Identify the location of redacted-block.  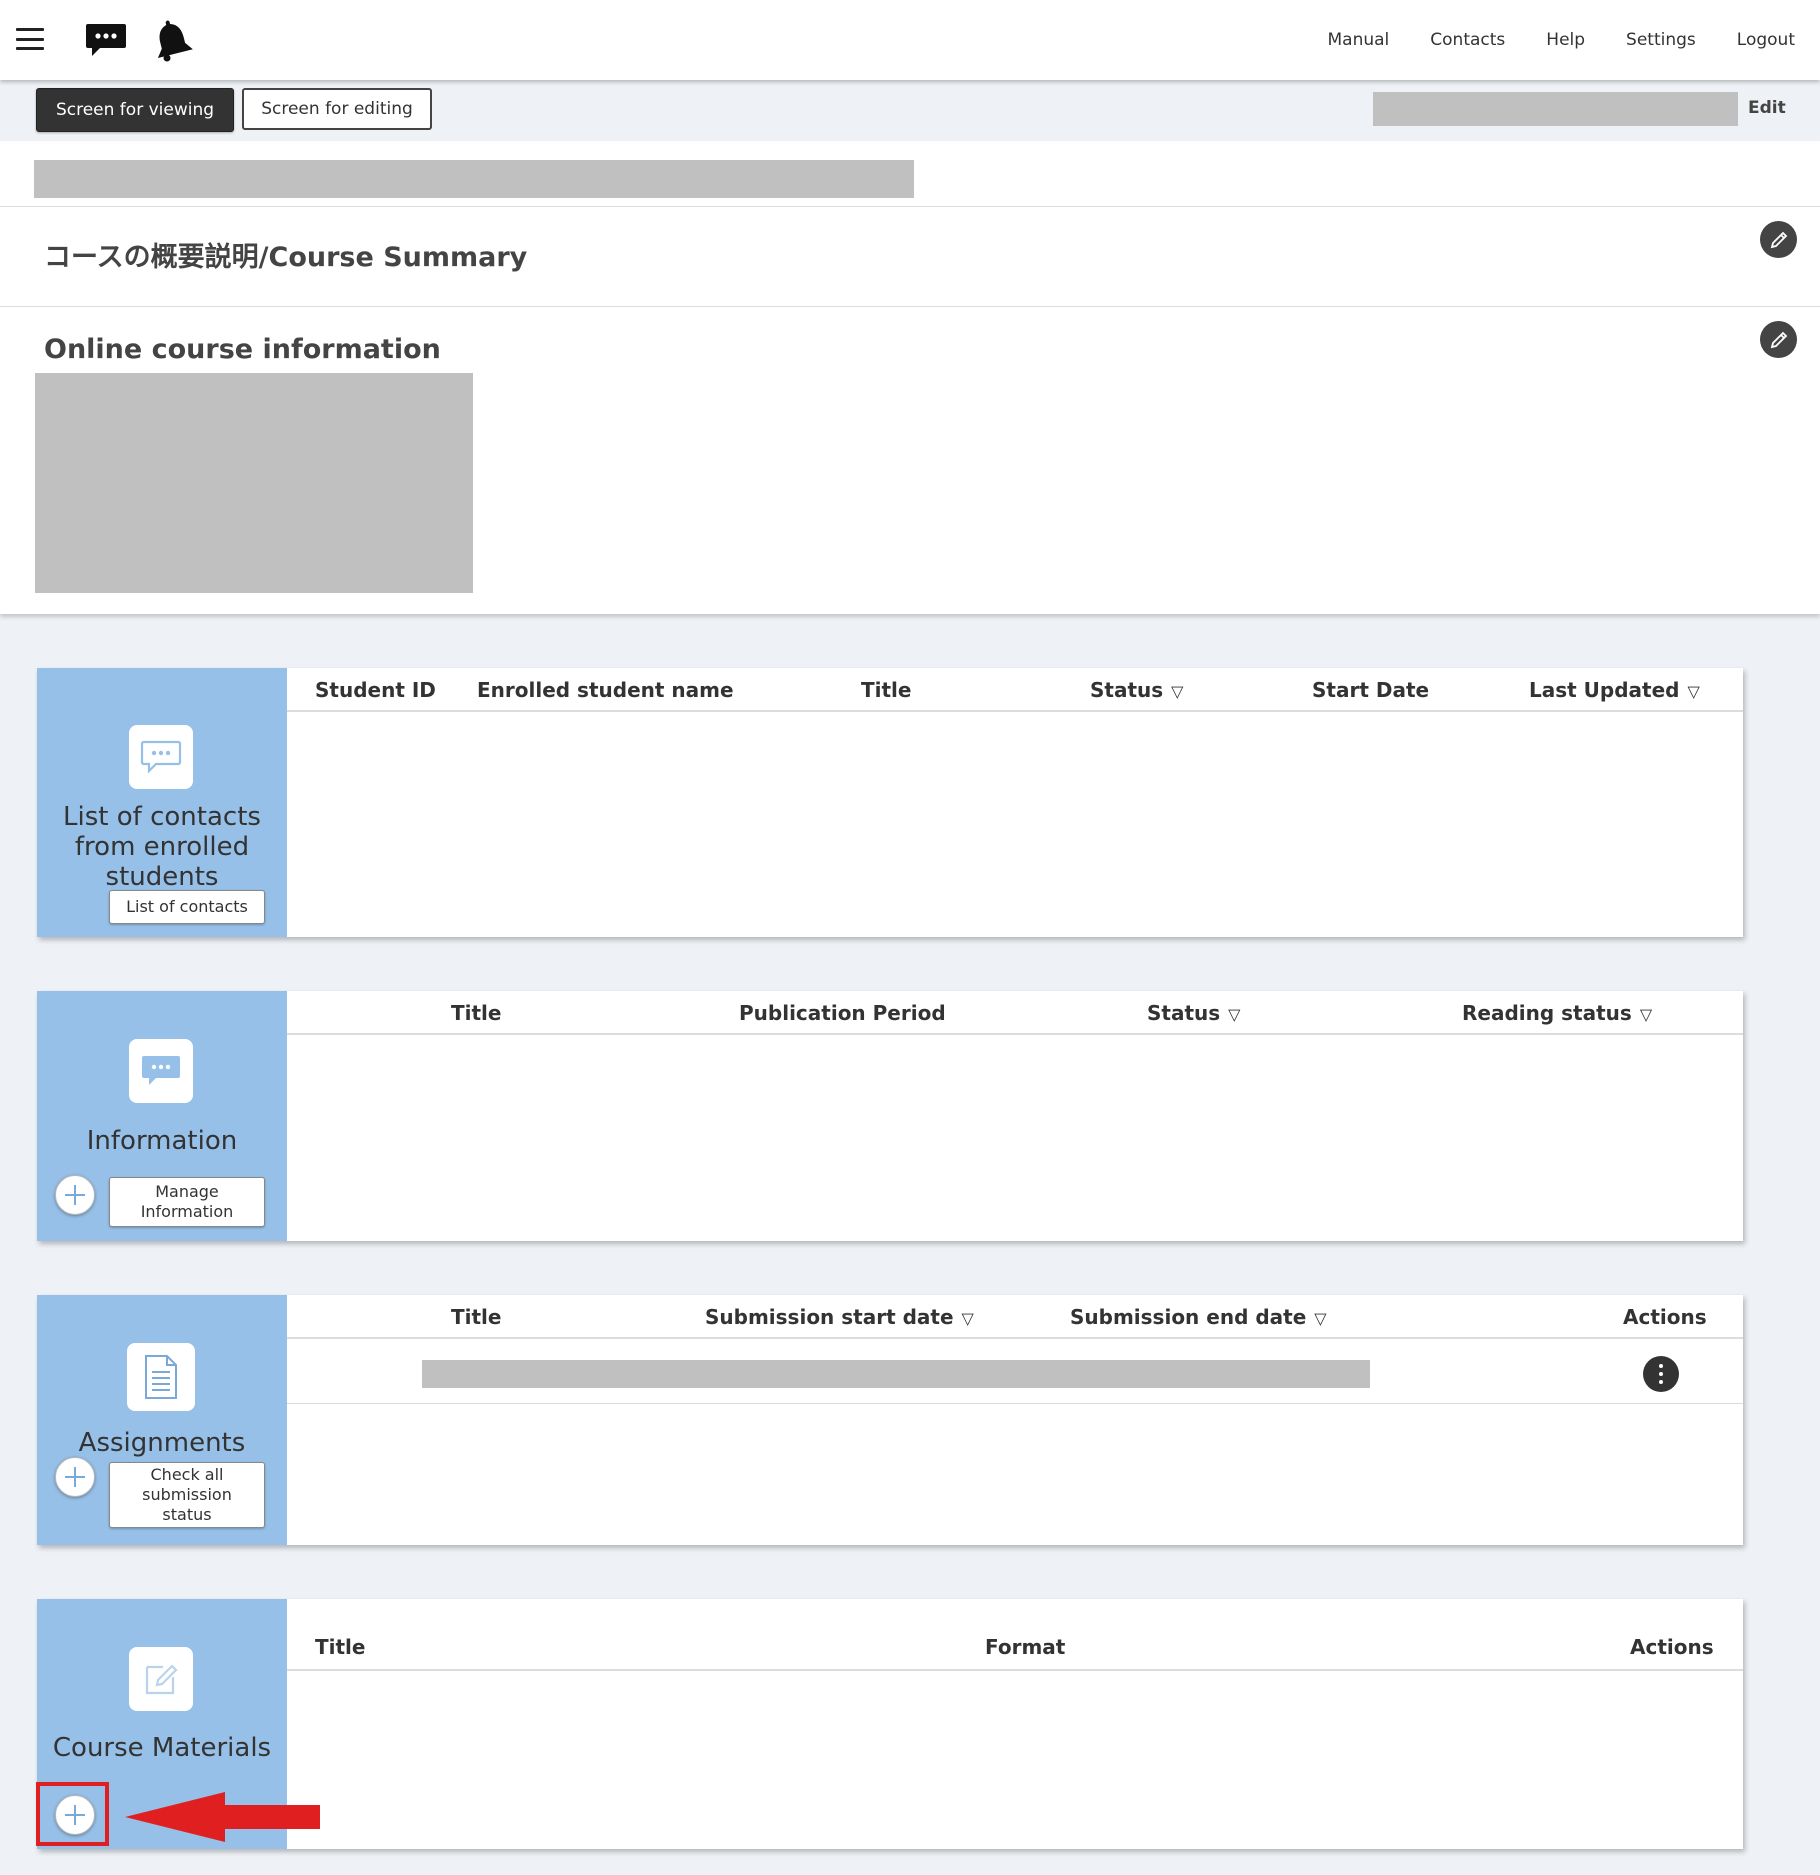
(1555, 109).